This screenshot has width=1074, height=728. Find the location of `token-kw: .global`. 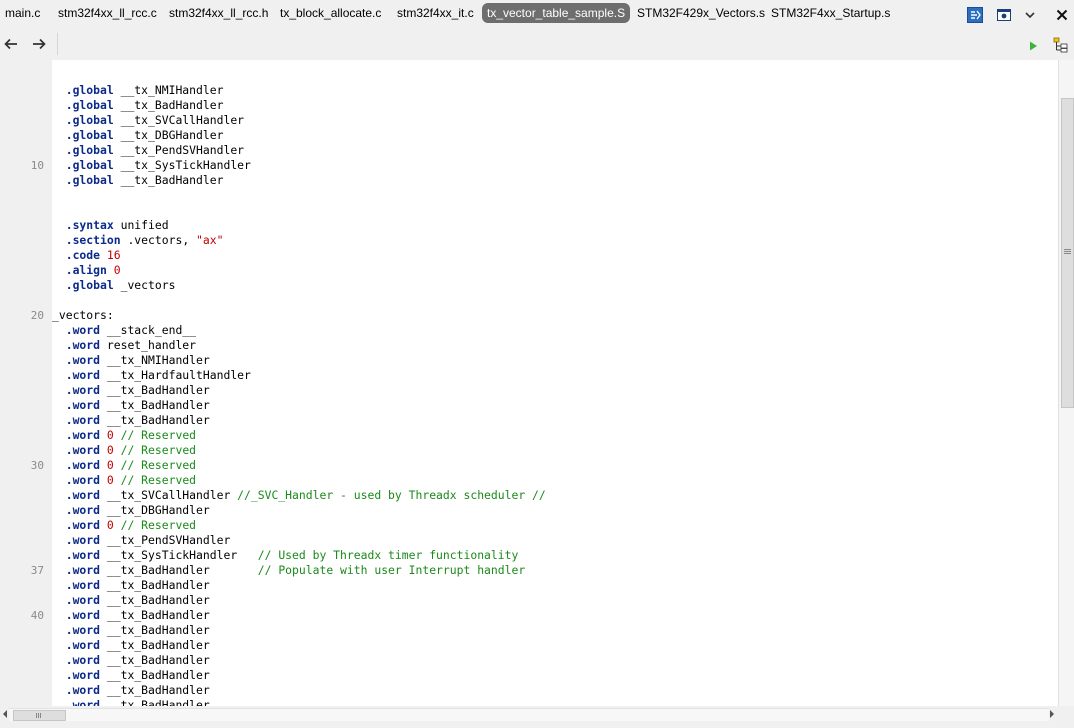

token-kw: .global is located at coordinates (89, 120).